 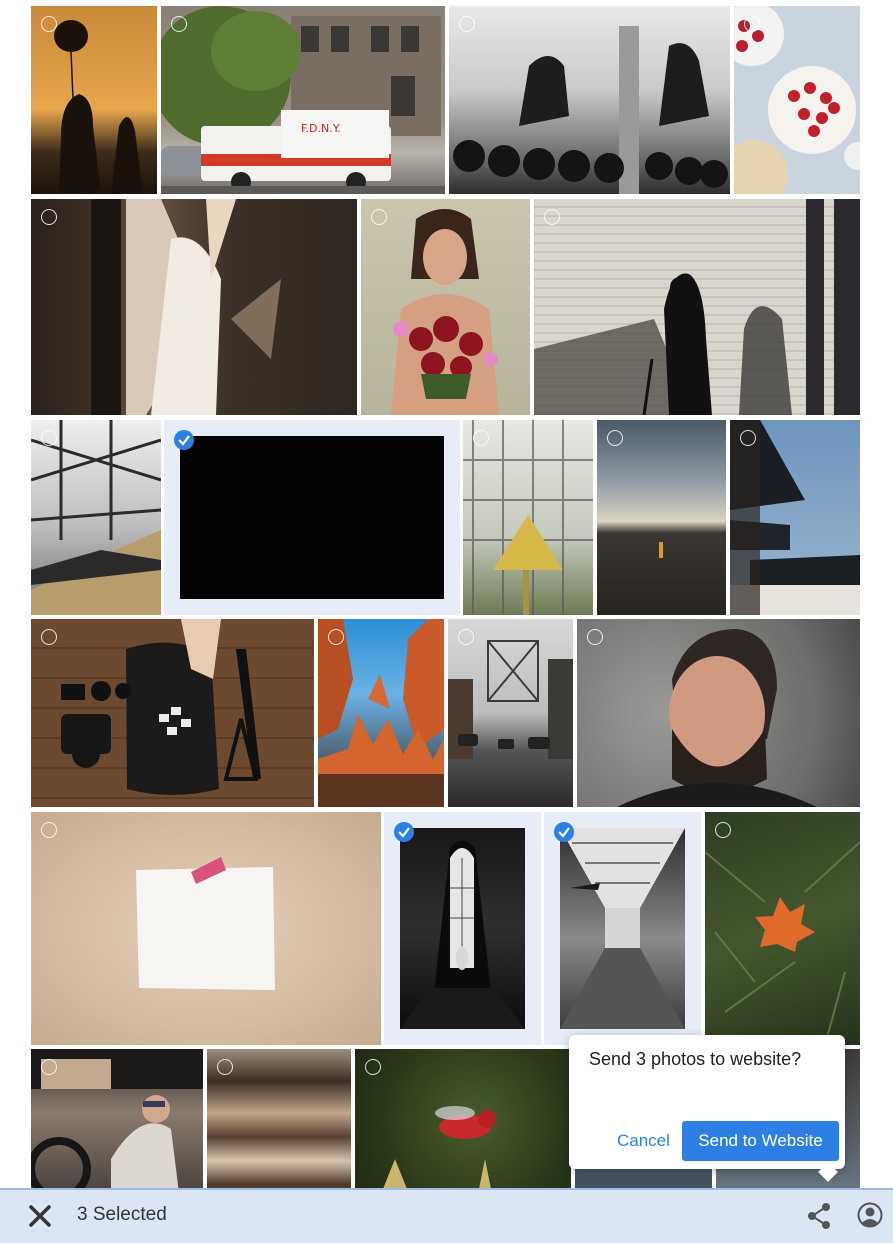 I want to click on selected-count: 3 Selected, so click(x=122, y=1214).